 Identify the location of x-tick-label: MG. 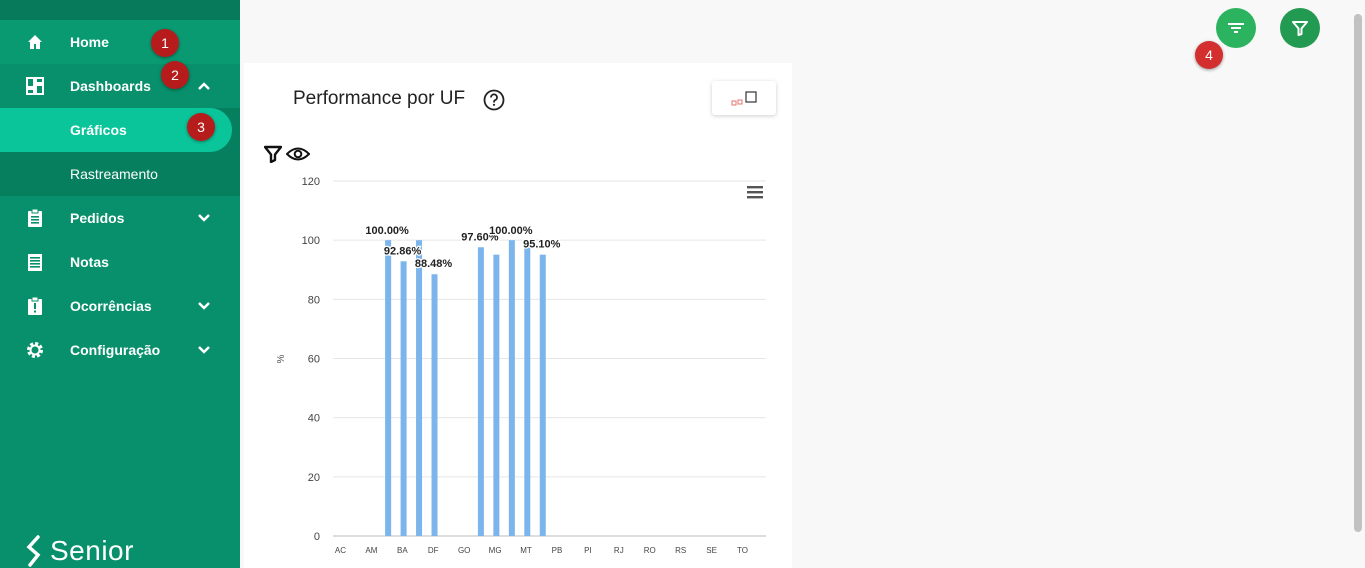
(495, 550).